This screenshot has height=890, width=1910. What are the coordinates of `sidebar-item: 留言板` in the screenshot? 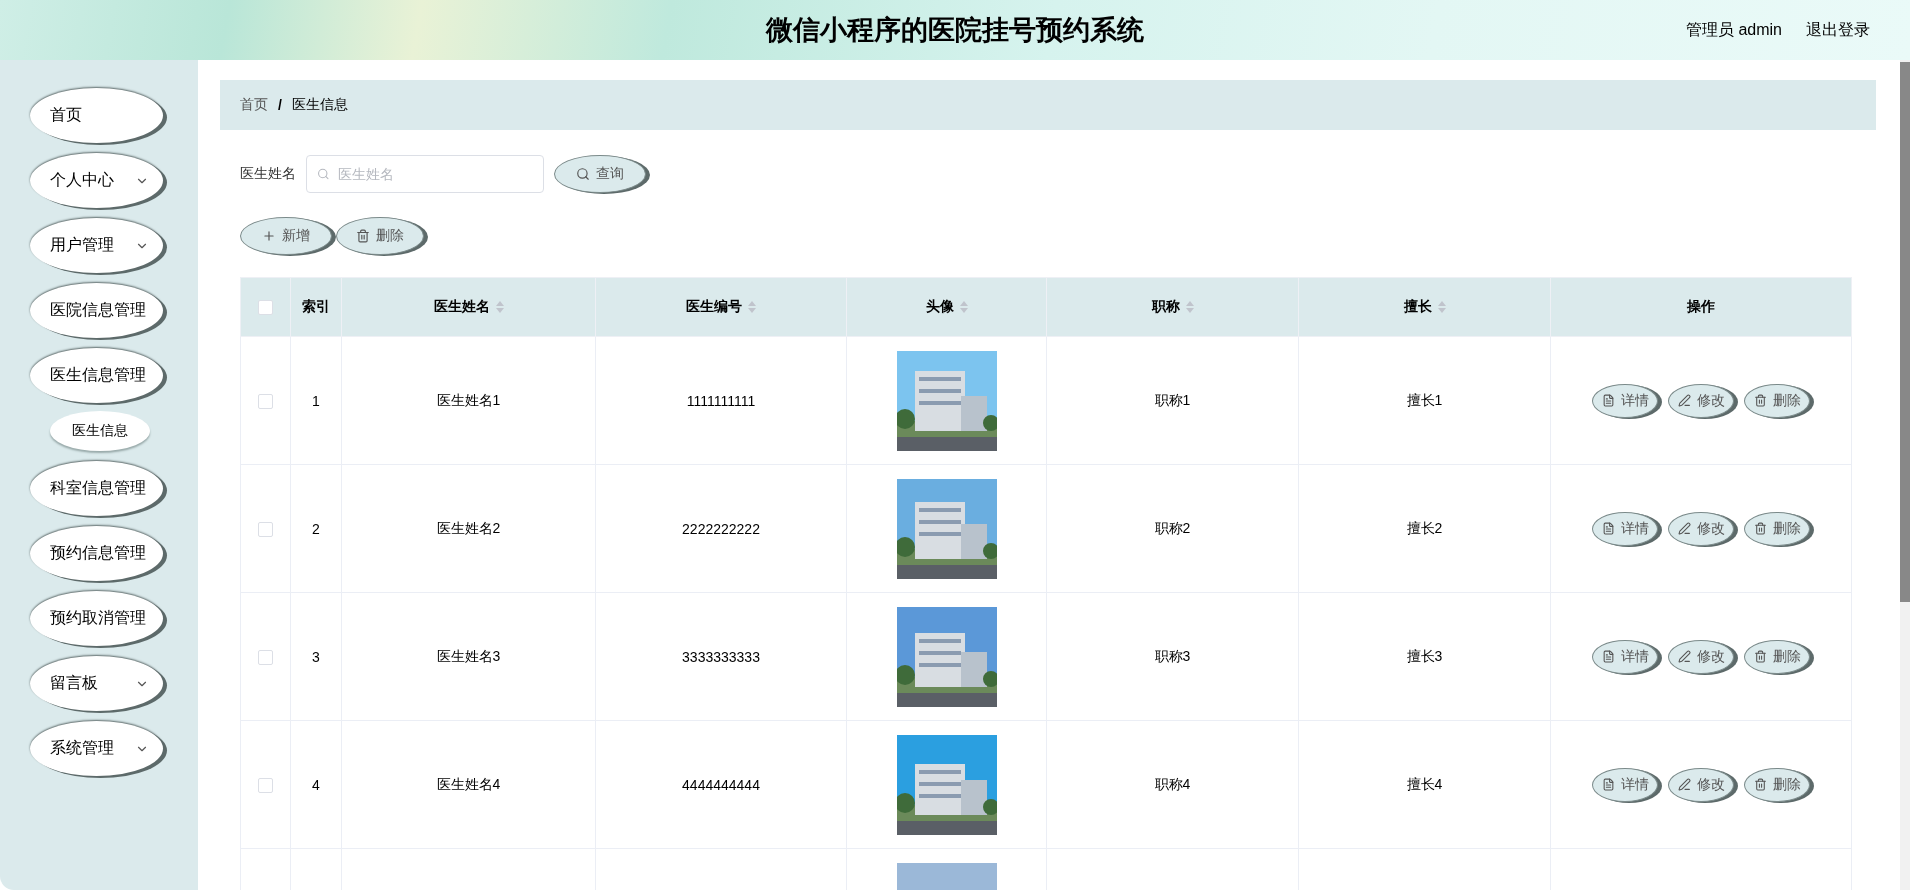 It's located at (96, 683).